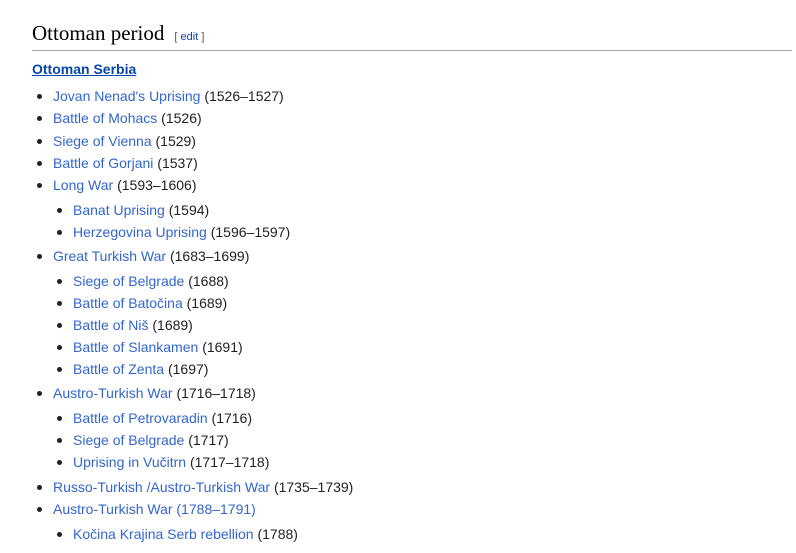 Image resolution: width=796 pixels, height=553 pixels. Describe the element at coordinates (412, 118) in the screenshot. I see `list-item: Battle of Mohacs (1526)` at that location.